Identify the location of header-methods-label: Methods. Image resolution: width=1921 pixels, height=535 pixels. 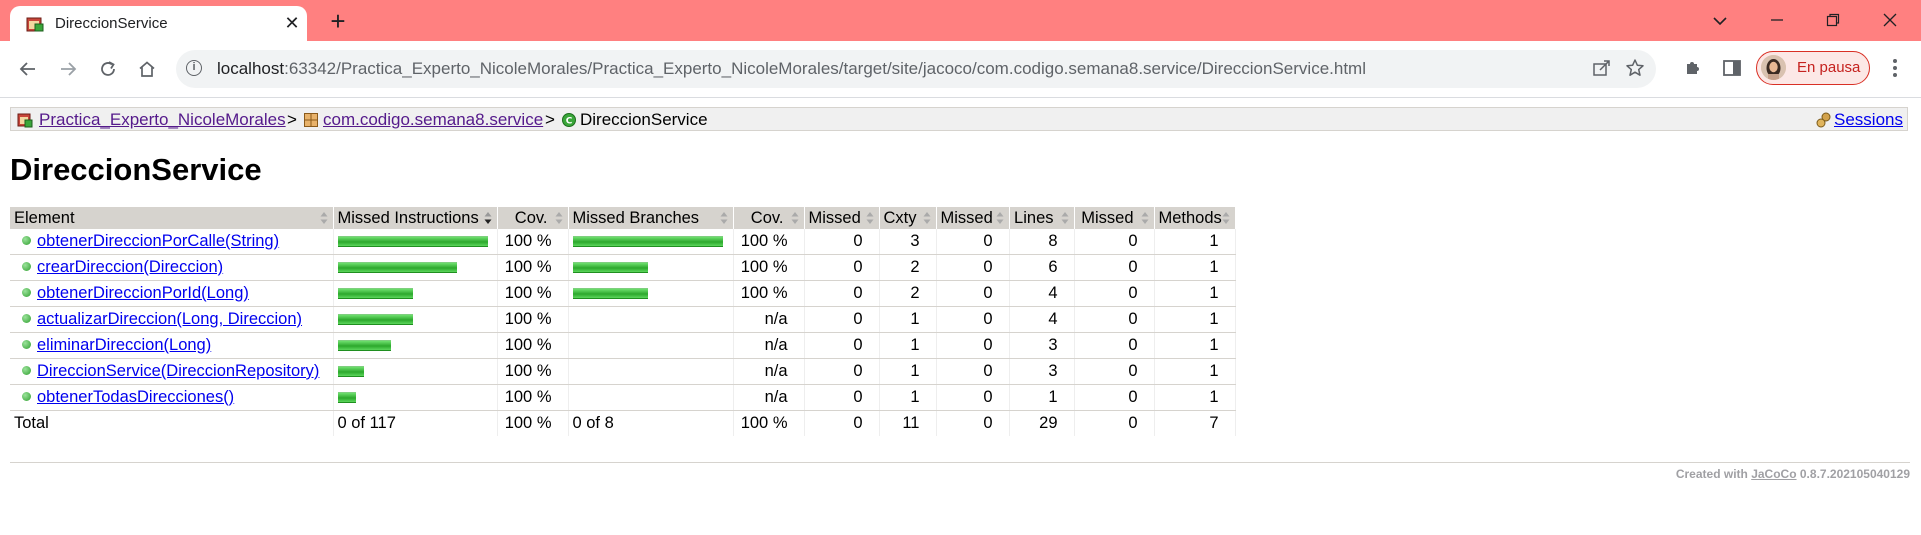
(1190, 217).